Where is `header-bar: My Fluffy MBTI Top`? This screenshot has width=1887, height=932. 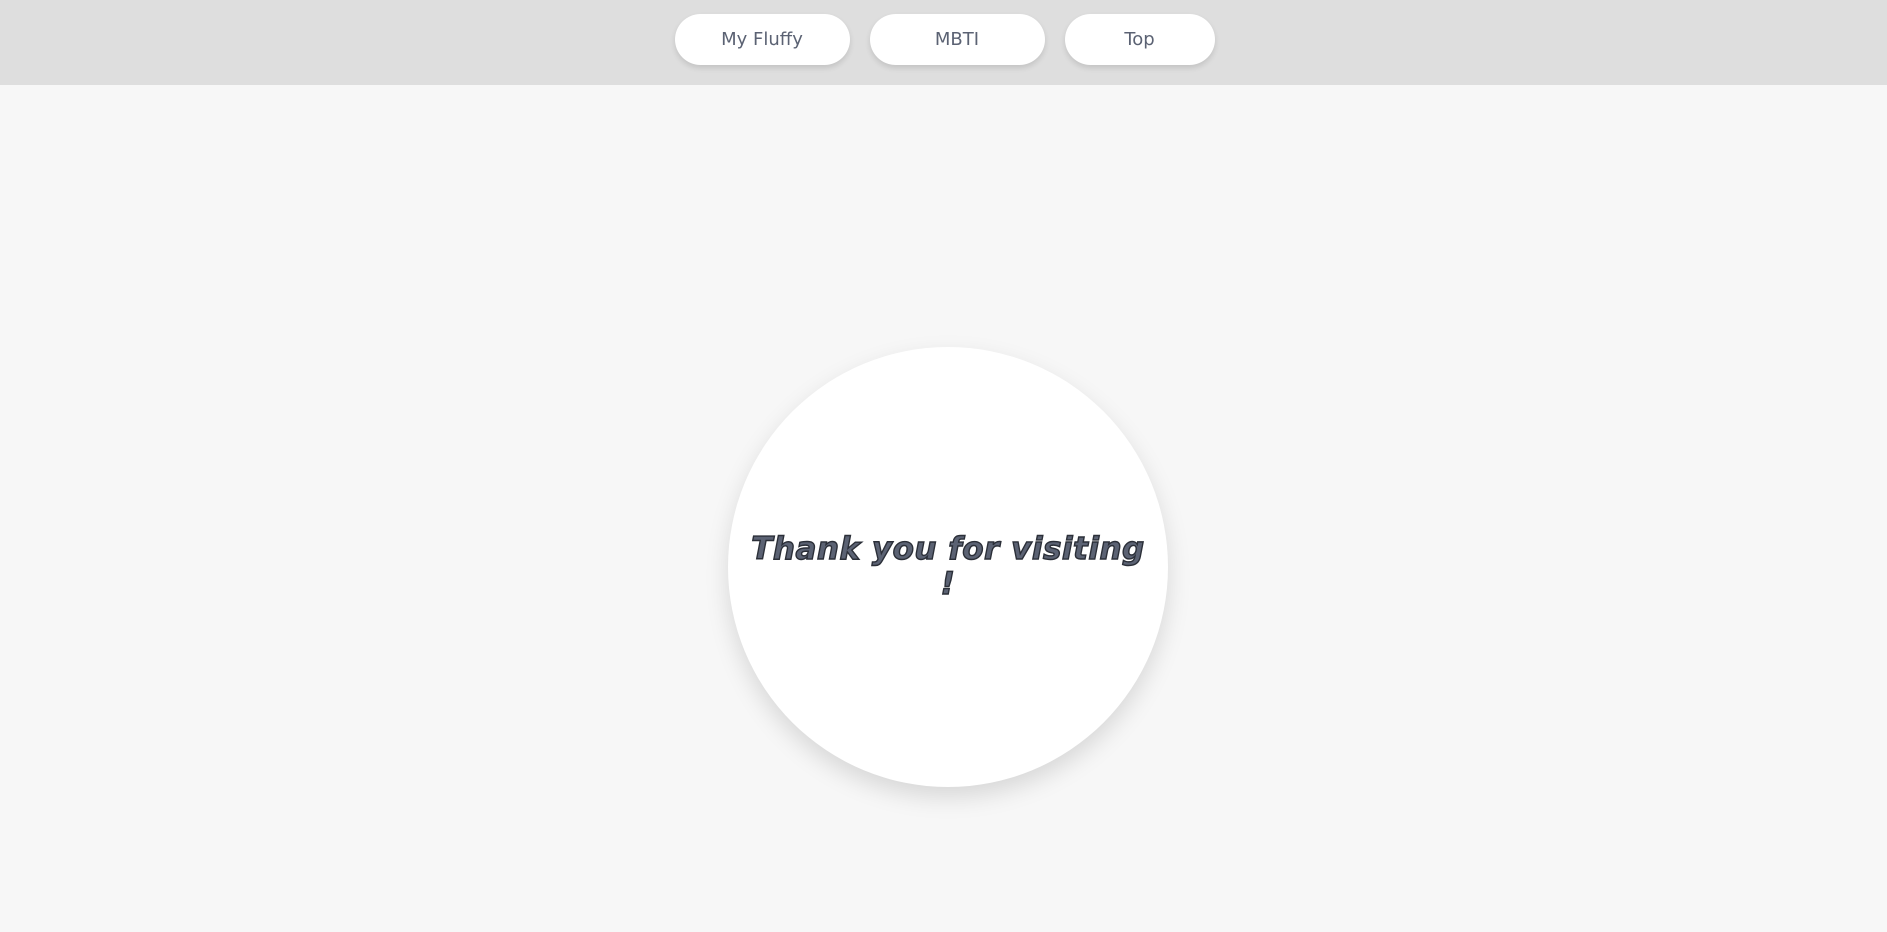
header-bar: My Fluffy MBTI Top is located at coordinates (943, 42).